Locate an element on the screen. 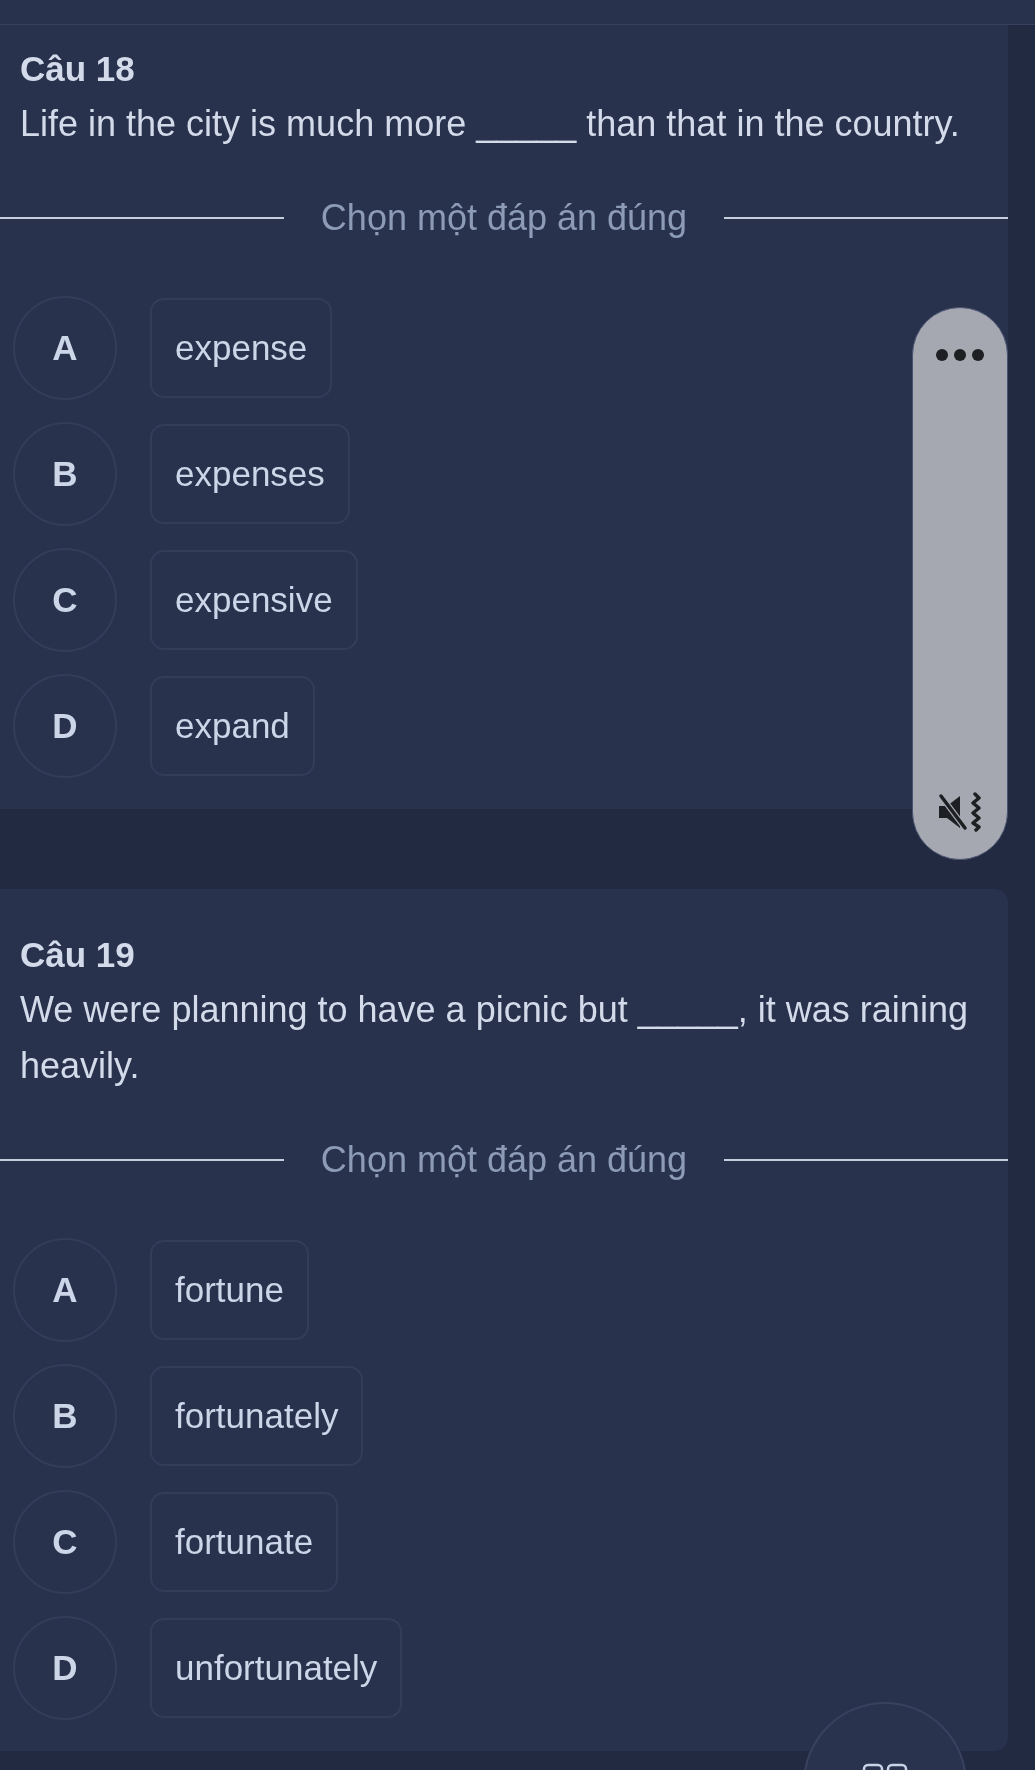 The height and width of the screenshot is (1770, 1035). answer-option-button: expense is located at coordinates (241, 348).